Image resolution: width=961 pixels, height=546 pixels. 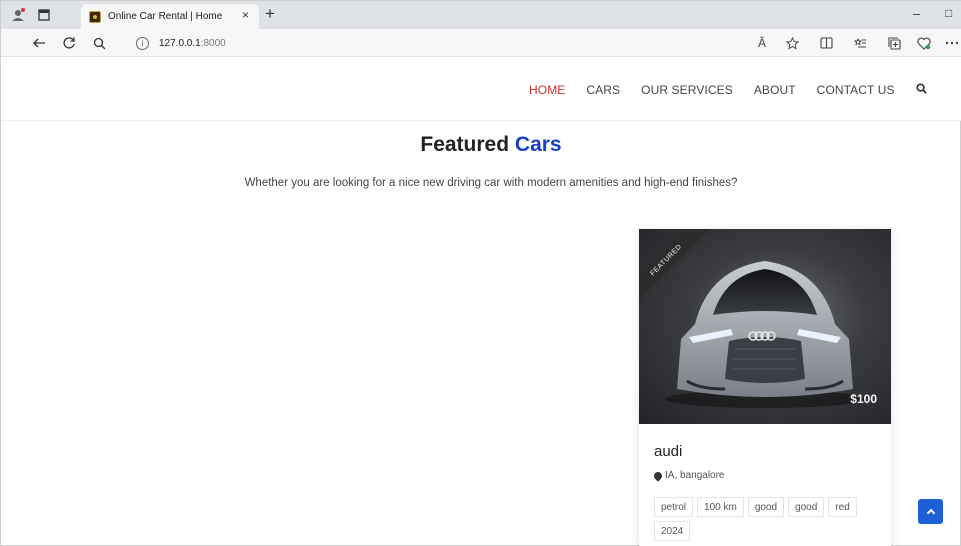 What do you see at coordinates (674, 507) in the screenshot?
I see `tag-fuel: petrol` at bounding box center [674, 507].